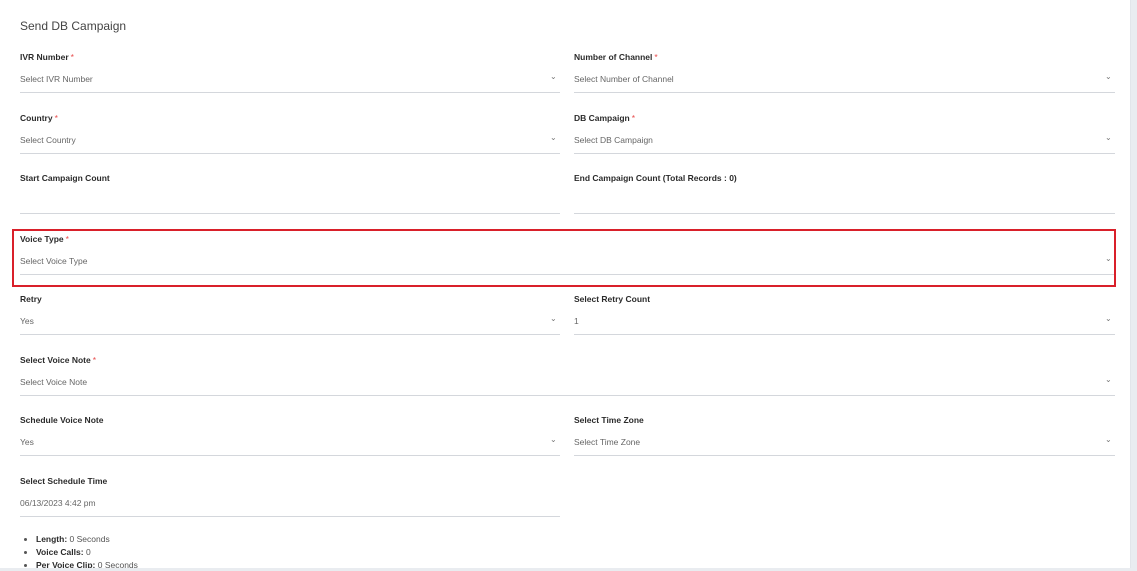  I want to click on schedule-time-label: Select Schedule Time, so click(64, 481).